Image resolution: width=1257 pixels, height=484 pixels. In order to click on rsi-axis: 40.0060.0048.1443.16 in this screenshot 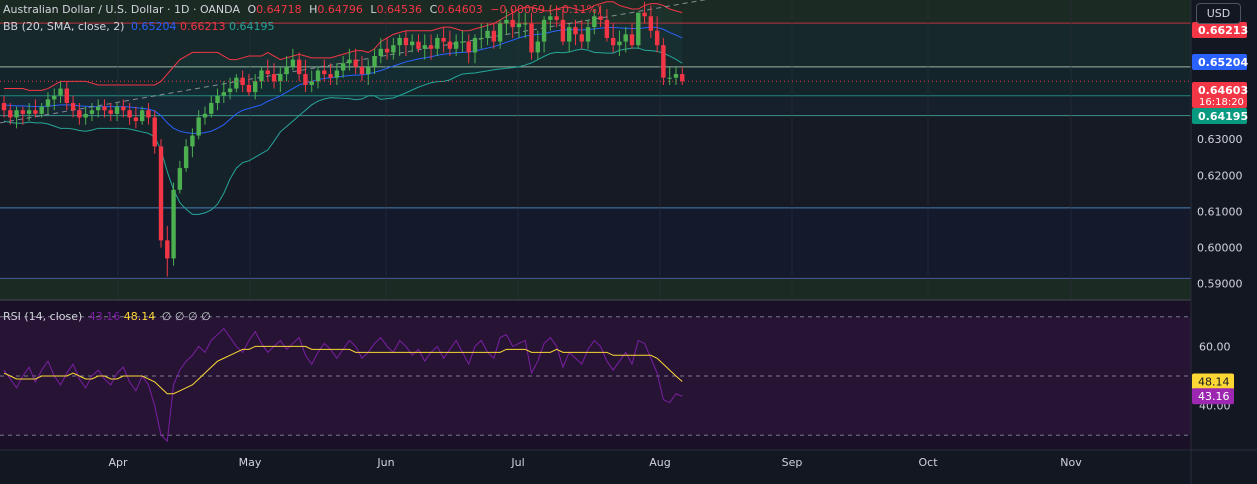, I will do `click(1213, 376)`.